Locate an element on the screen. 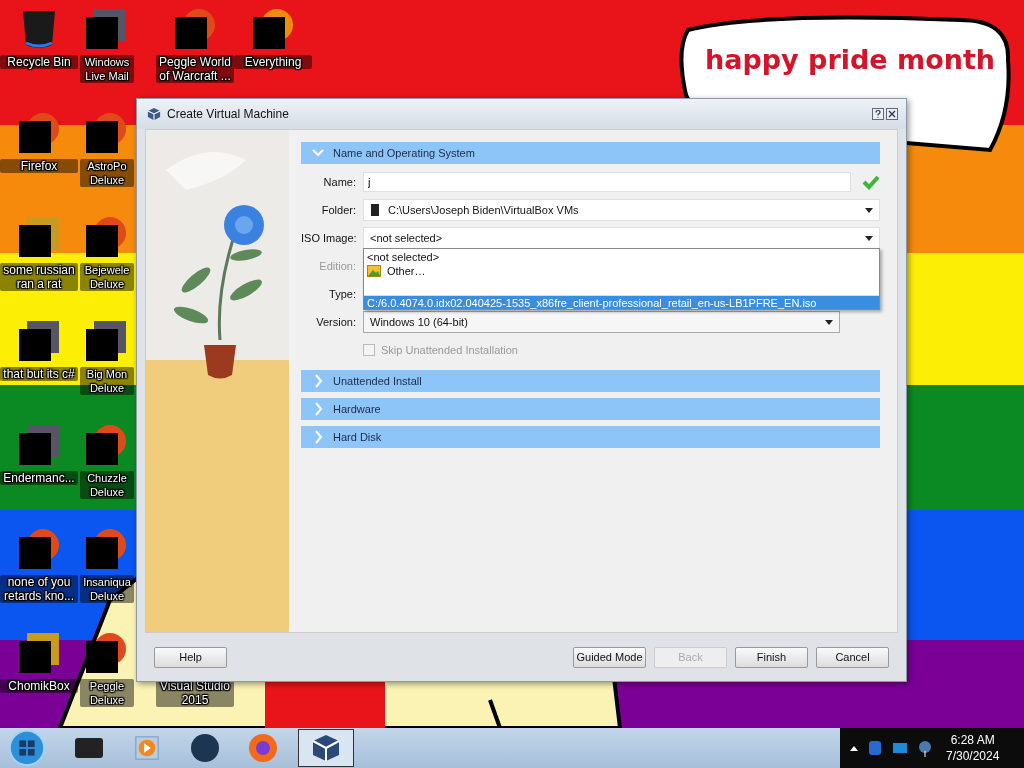 This screenshot has width=1024, height=768. dialog-button: Help is located at coordinates (190, 657).